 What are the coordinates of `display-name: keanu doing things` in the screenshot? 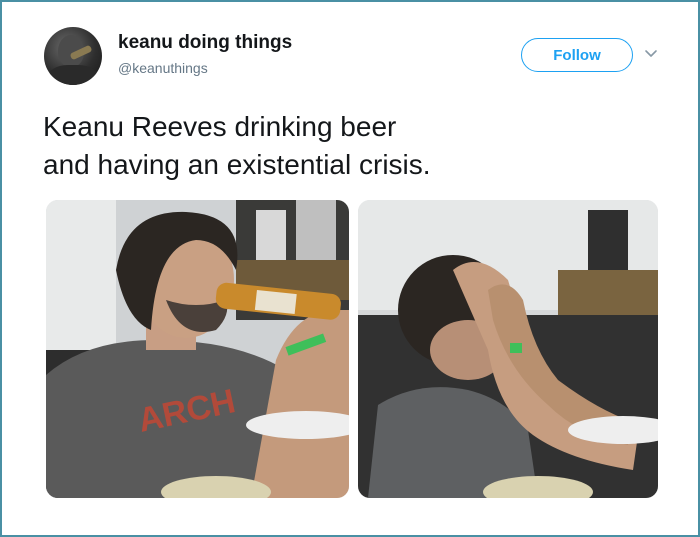 It's located at (205, 43).